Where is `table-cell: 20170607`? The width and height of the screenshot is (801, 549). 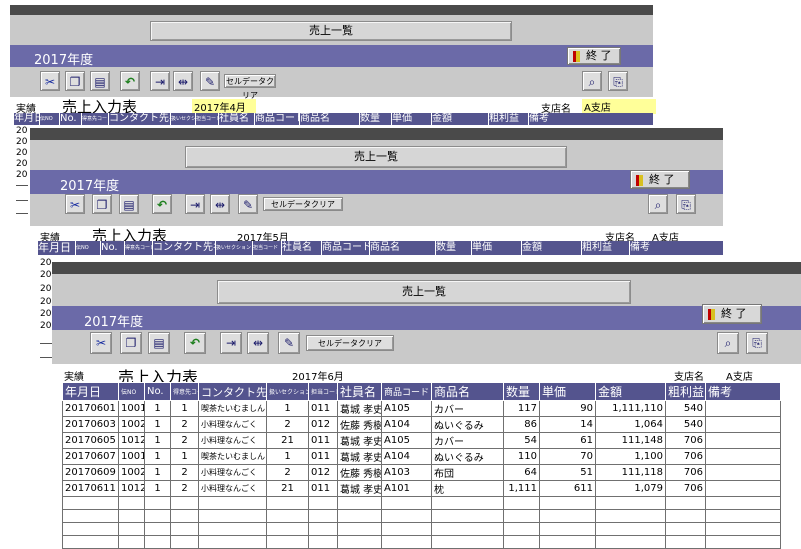 table-cell: 20170607 is located at coordinates (90, 456).